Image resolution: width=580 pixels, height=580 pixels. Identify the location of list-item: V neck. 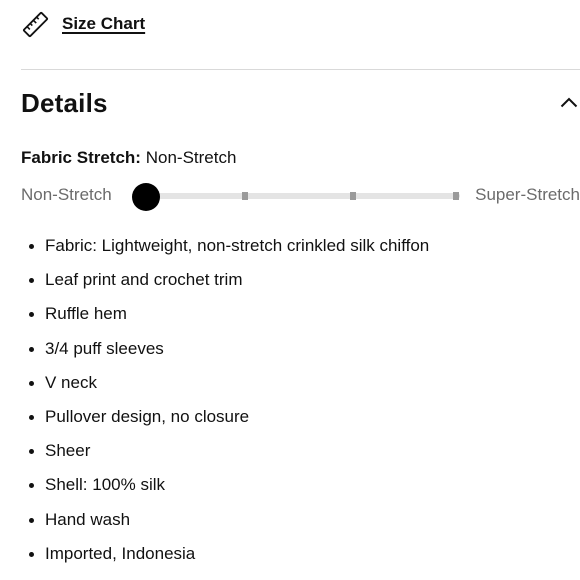
(229, 387).